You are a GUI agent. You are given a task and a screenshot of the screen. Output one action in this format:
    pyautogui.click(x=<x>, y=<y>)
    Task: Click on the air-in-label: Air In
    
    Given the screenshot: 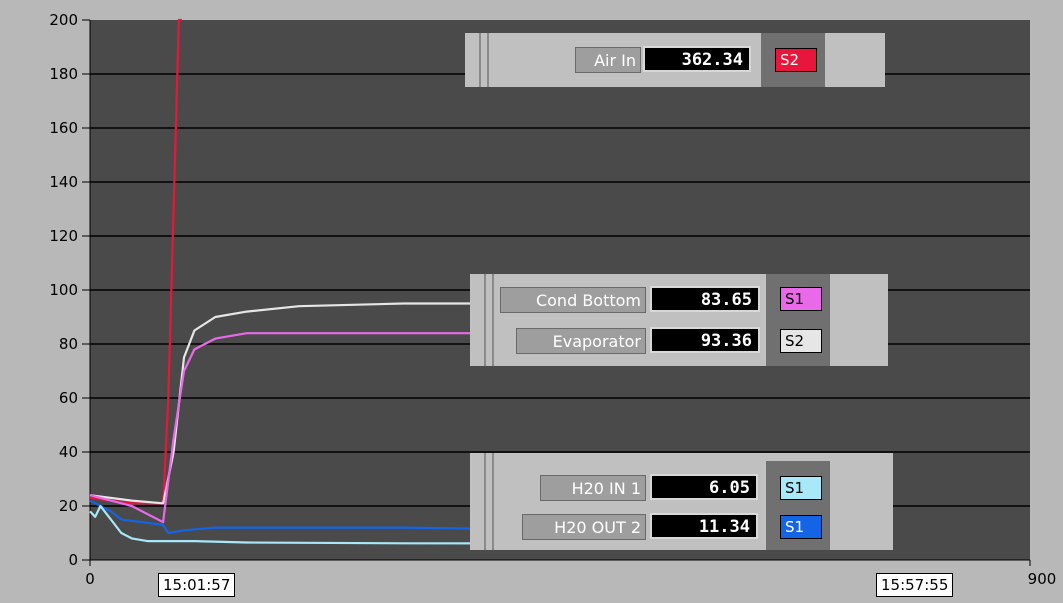 What is the action you would take?
    pyautogui.click(x=608, y=60)
    